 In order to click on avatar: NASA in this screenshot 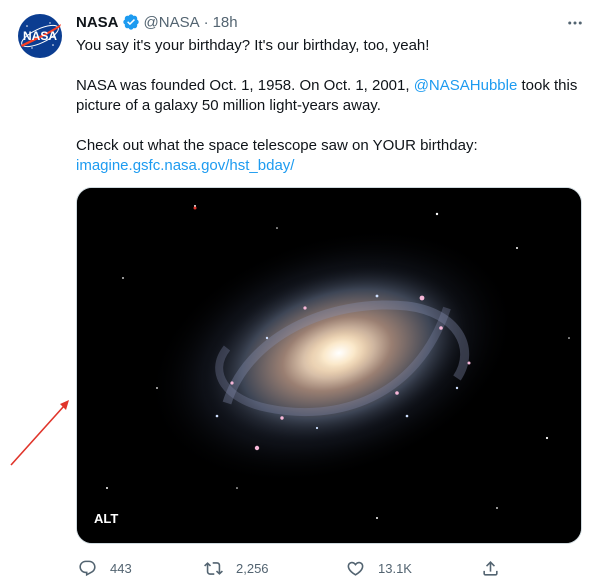, I will do `click(40, 36)`.